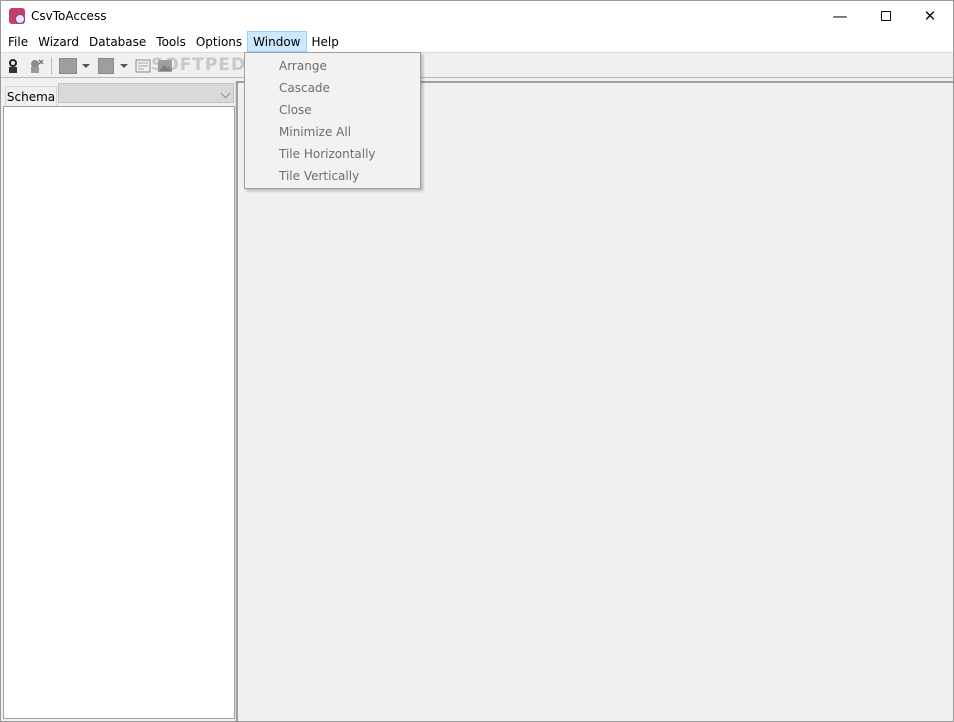 This screenshot has width=954, height=722. Describe the element at coordinates (69, 16) in the screenshot. I see `window-title: CsvToAccess` at that location.